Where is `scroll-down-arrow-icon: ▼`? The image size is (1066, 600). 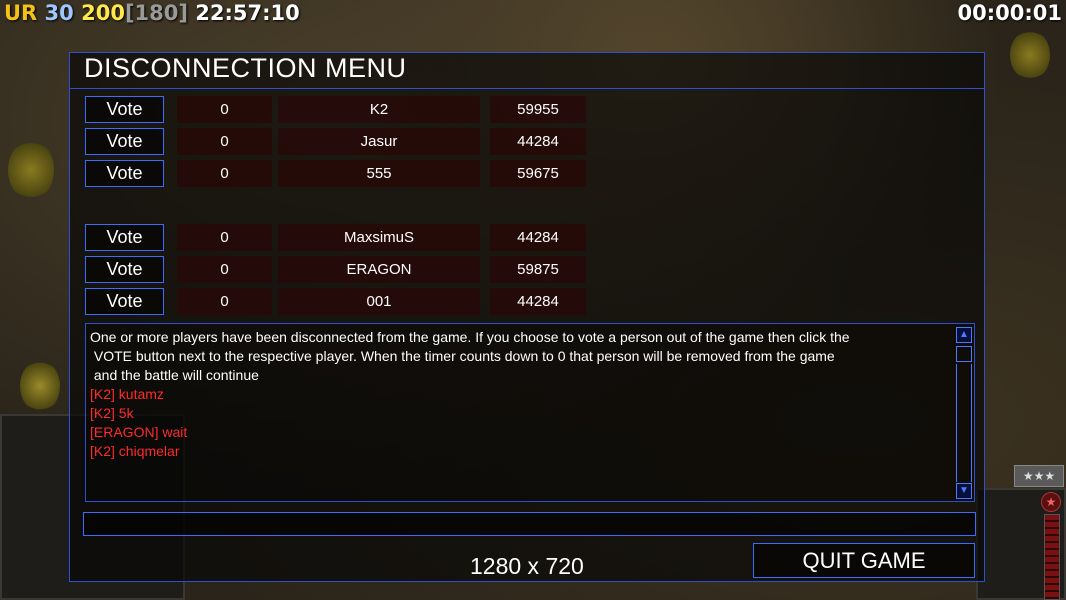 scroll-down-arrow-icon: ▼ is located at coordinates (964, 491).